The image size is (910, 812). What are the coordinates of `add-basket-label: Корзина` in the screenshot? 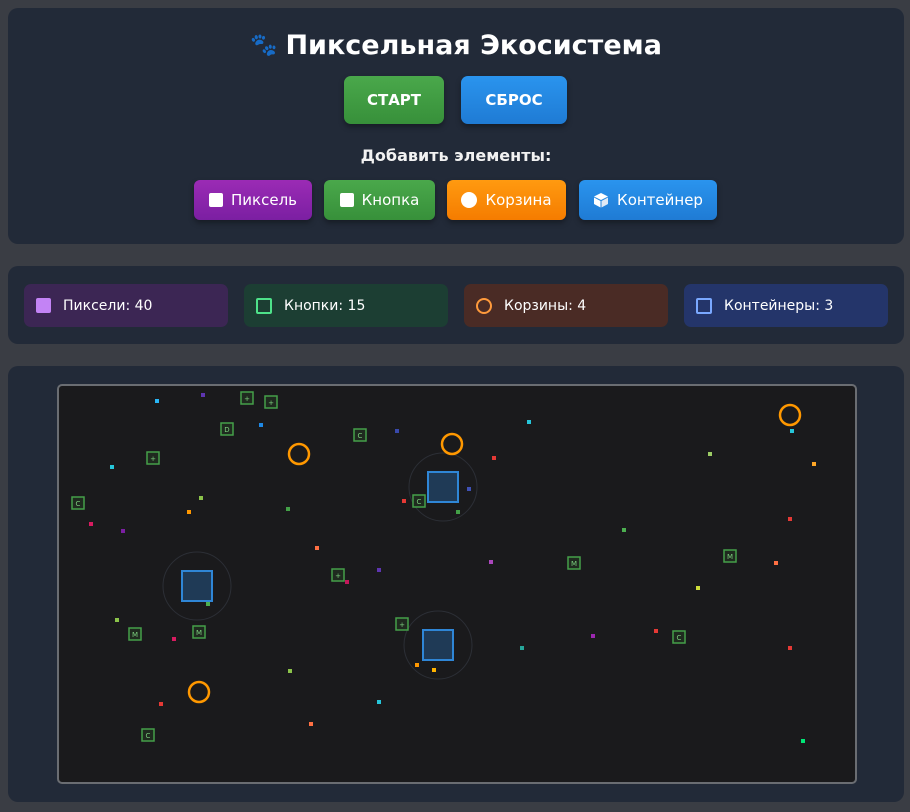 It's located at (518, 200).